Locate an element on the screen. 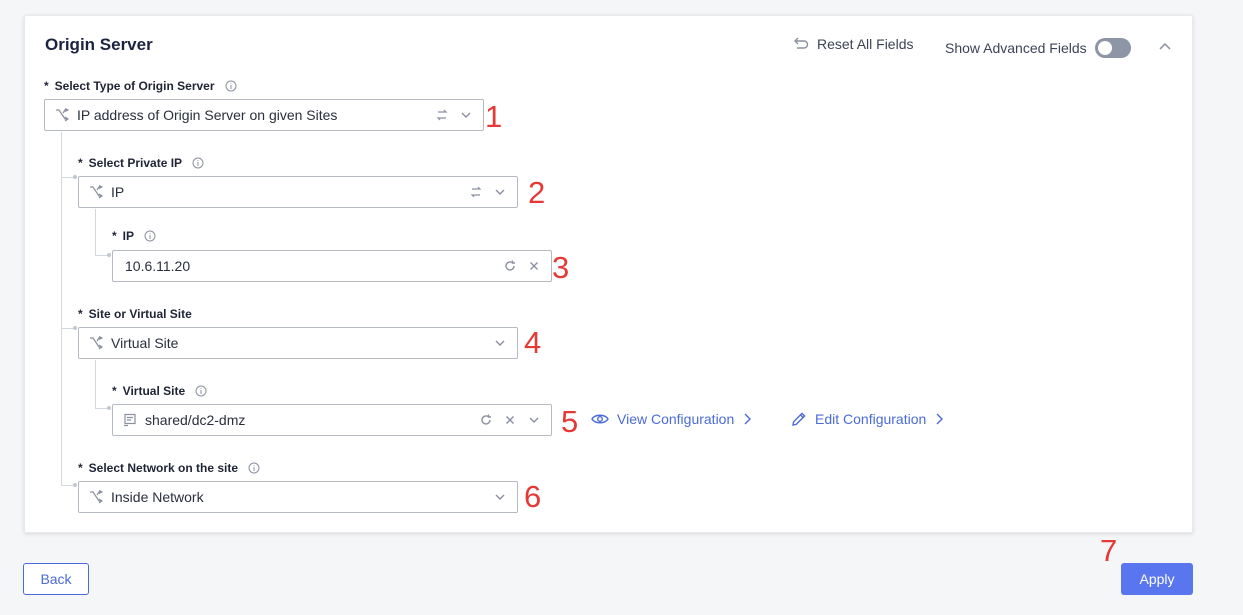 Image resolution: width=1243 pixels, height=615 pixels. network-label: * Select Network on the site is located at coordinates (169, 468).